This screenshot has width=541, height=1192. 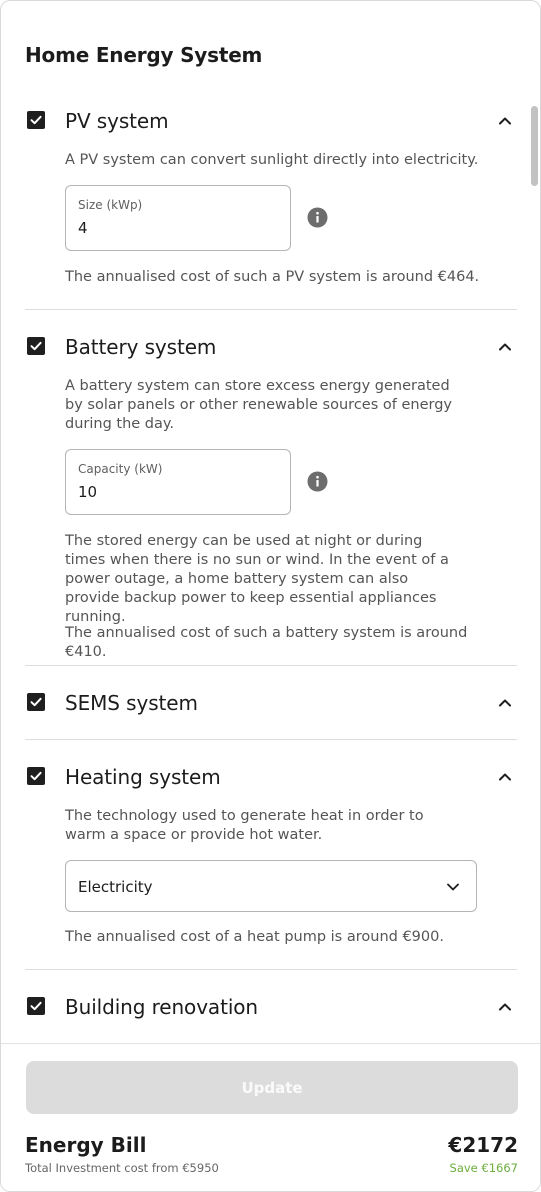 I want to click on size-kwp-input: Size (kWp) 4, so click(x=178, y=218).